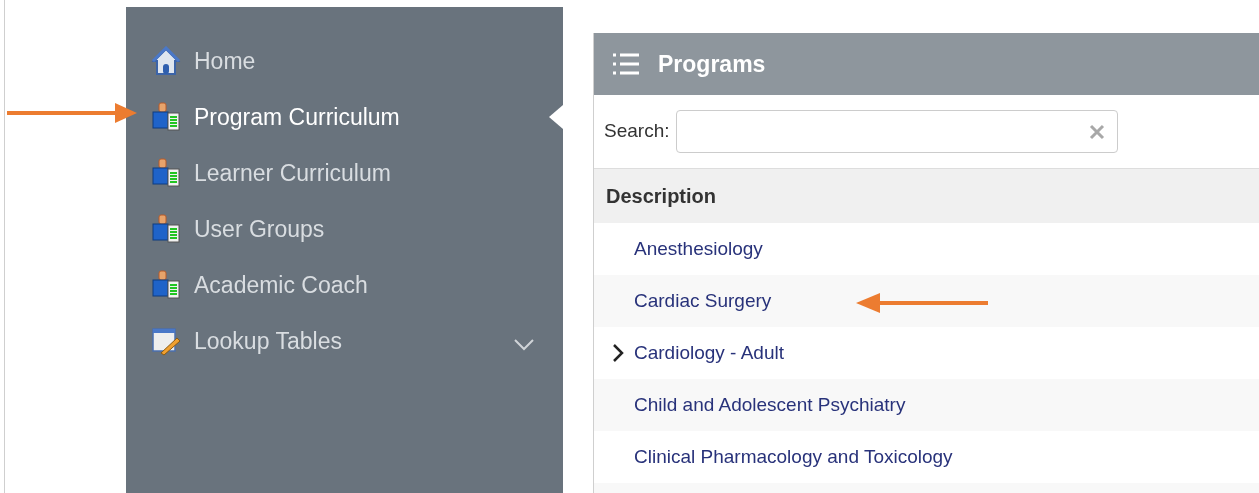  What do you see at coordinates (897, 131) in the screenshot?
I see `search-field` at bounding box center [897, 131].